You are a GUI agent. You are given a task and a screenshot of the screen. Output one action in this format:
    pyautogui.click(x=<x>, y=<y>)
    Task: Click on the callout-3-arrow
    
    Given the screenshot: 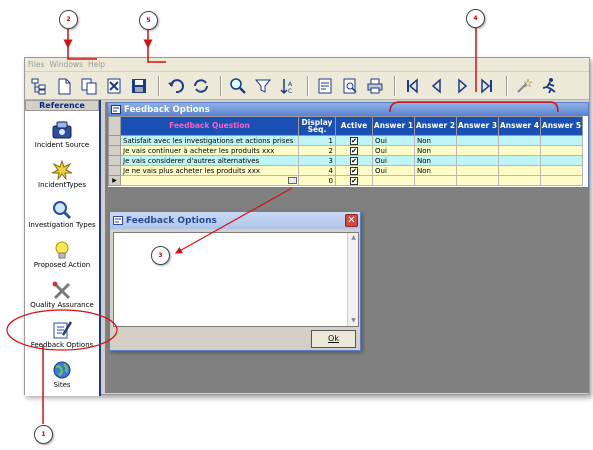 What is the action you would take?
    pyautogui.click(x=233, y=220)
    